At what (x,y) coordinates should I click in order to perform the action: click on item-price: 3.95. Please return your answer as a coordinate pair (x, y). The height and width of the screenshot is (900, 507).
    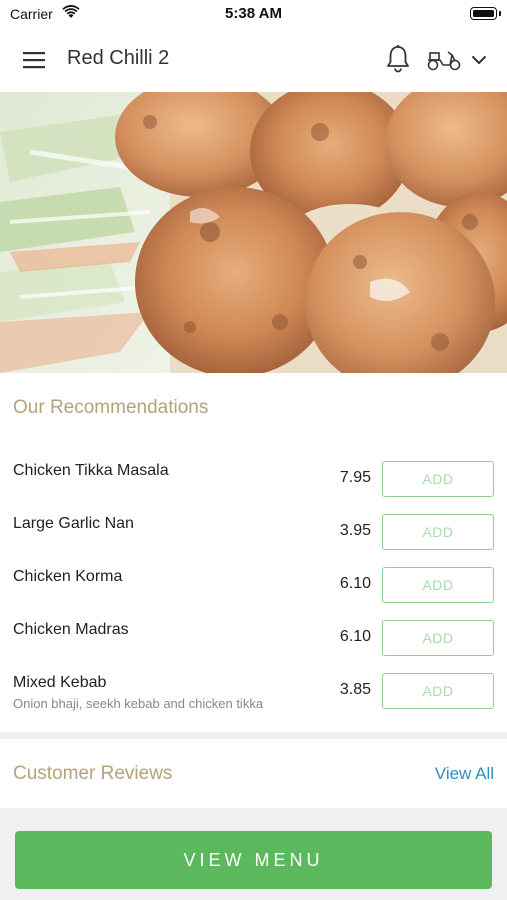
    Looking at the image, I should click on (355, 530).